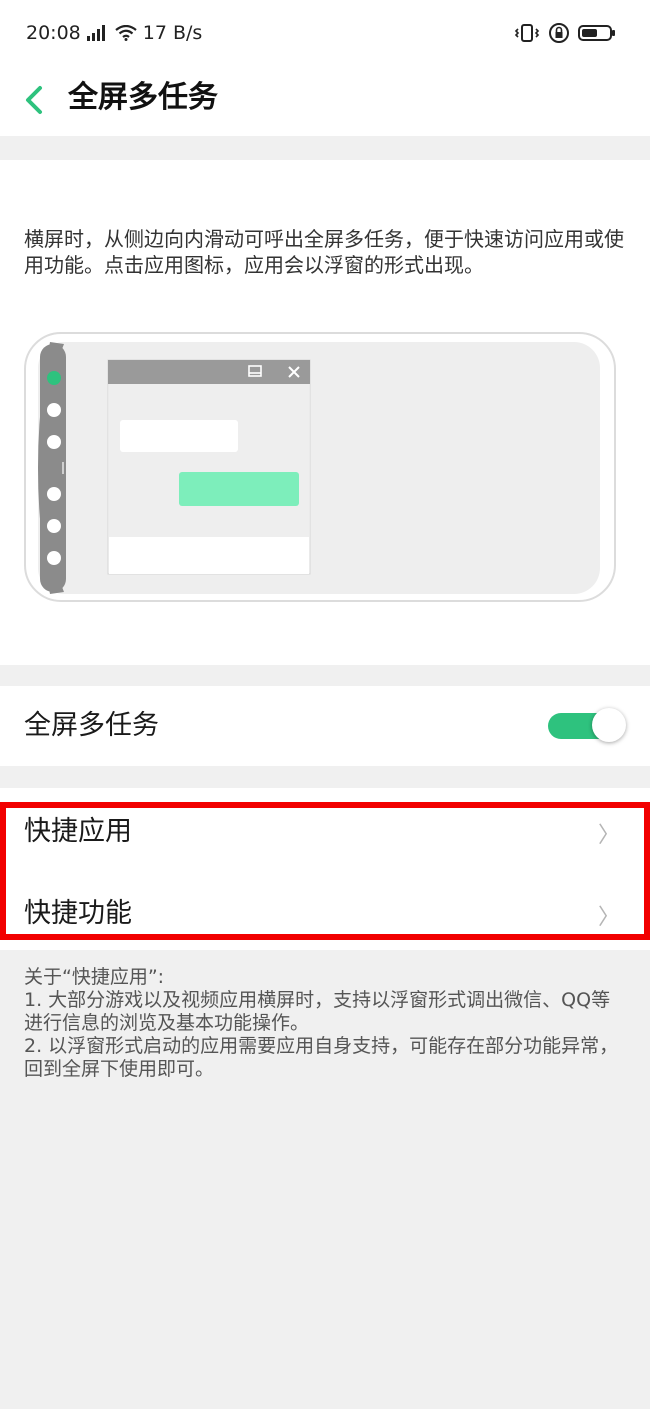 The image size is (650, 1409). What do you see at coordinates (209, 460) in the screenshot?
I see `floating-window-content` at bounding box center [209, 460].